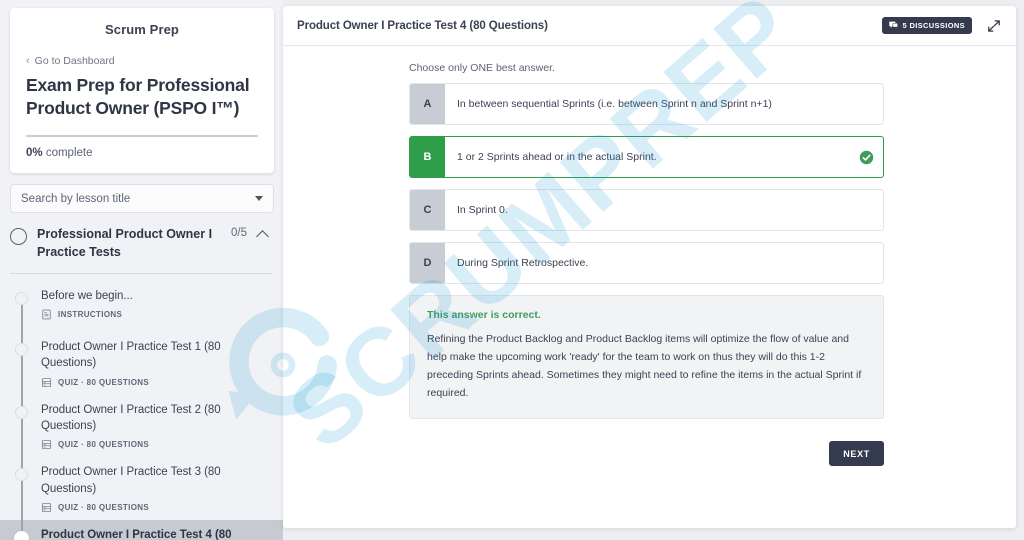  I want to click on go-to-dashboard-label: Go to Dashboard, so click(74, 61).